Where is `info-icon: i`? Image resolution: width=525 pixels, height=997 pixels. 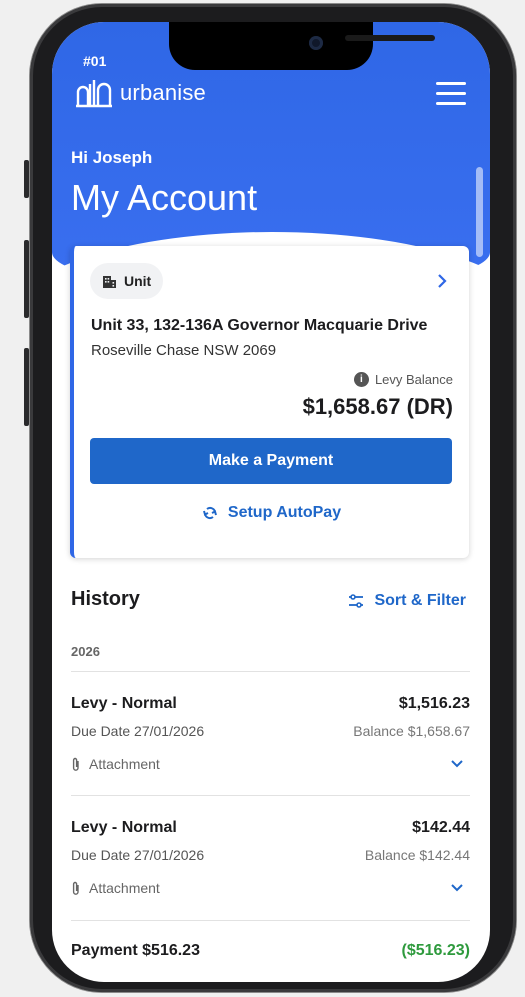
info-icon: i is located at coordinates (361, 379).